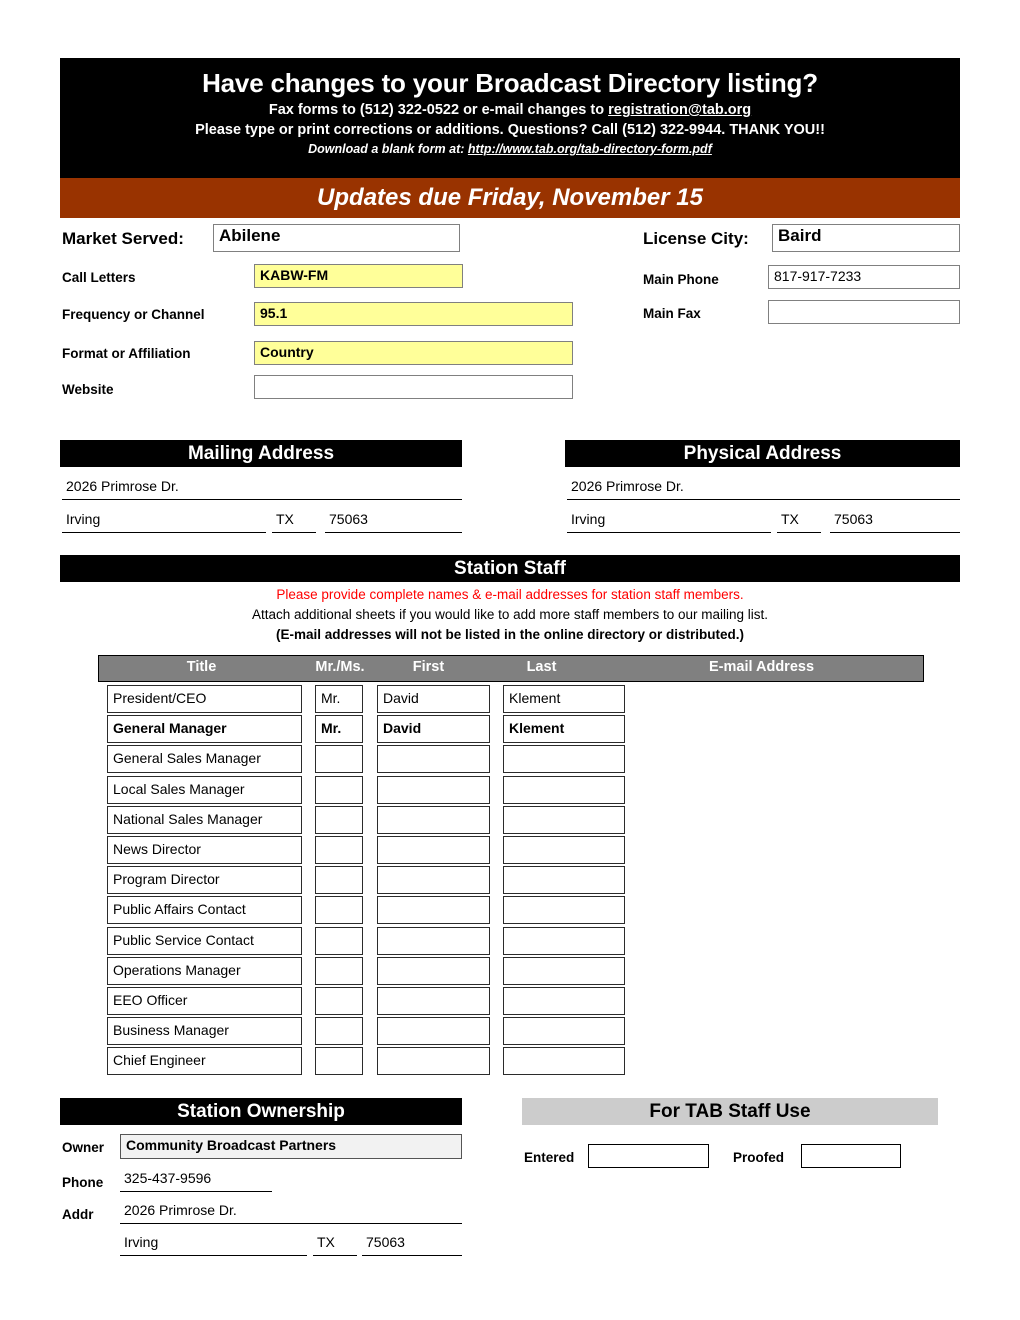  I want to click on staff-title-input: National Sales Manager, so click(204, 819).